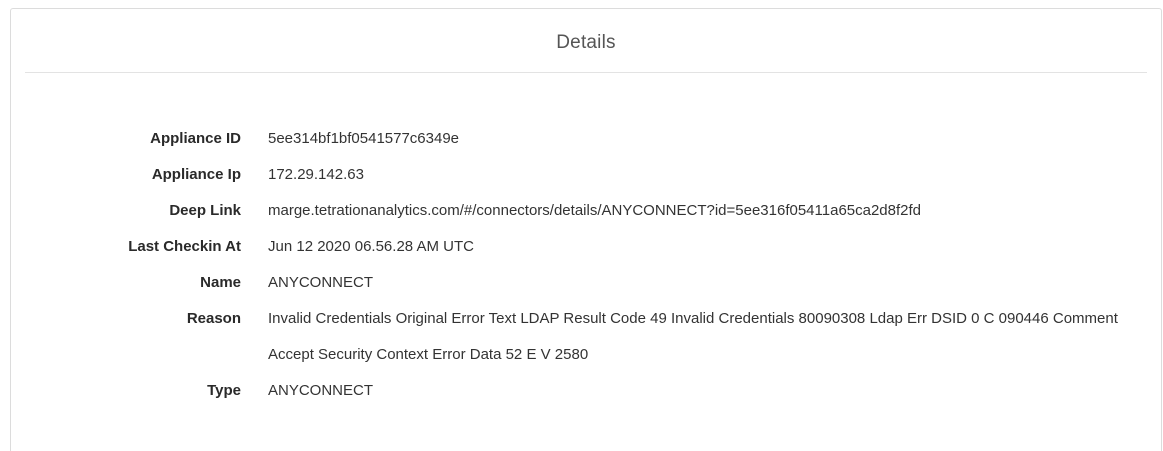 This screenshot has height=451, width=1163. What do you see at coordinates (213, 318) in the screenshot?
I see `detail-label: Reason` at bounding box center [213, 318].